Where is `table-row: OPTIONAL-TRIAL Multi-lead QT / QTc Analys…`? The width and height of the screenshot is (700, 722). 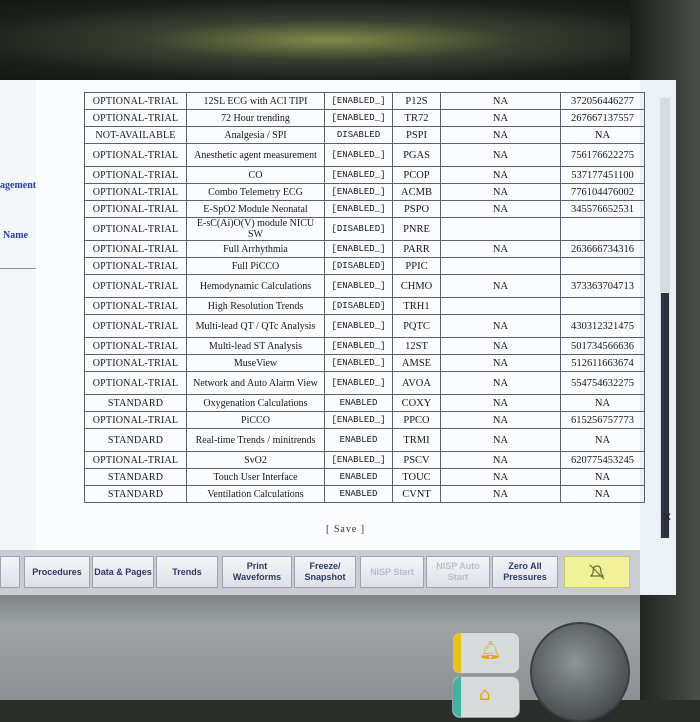
table-row: OPTIONAL-TRIAL Multi-lead QT / QTc Analys… is located at coordinates (364, 326).